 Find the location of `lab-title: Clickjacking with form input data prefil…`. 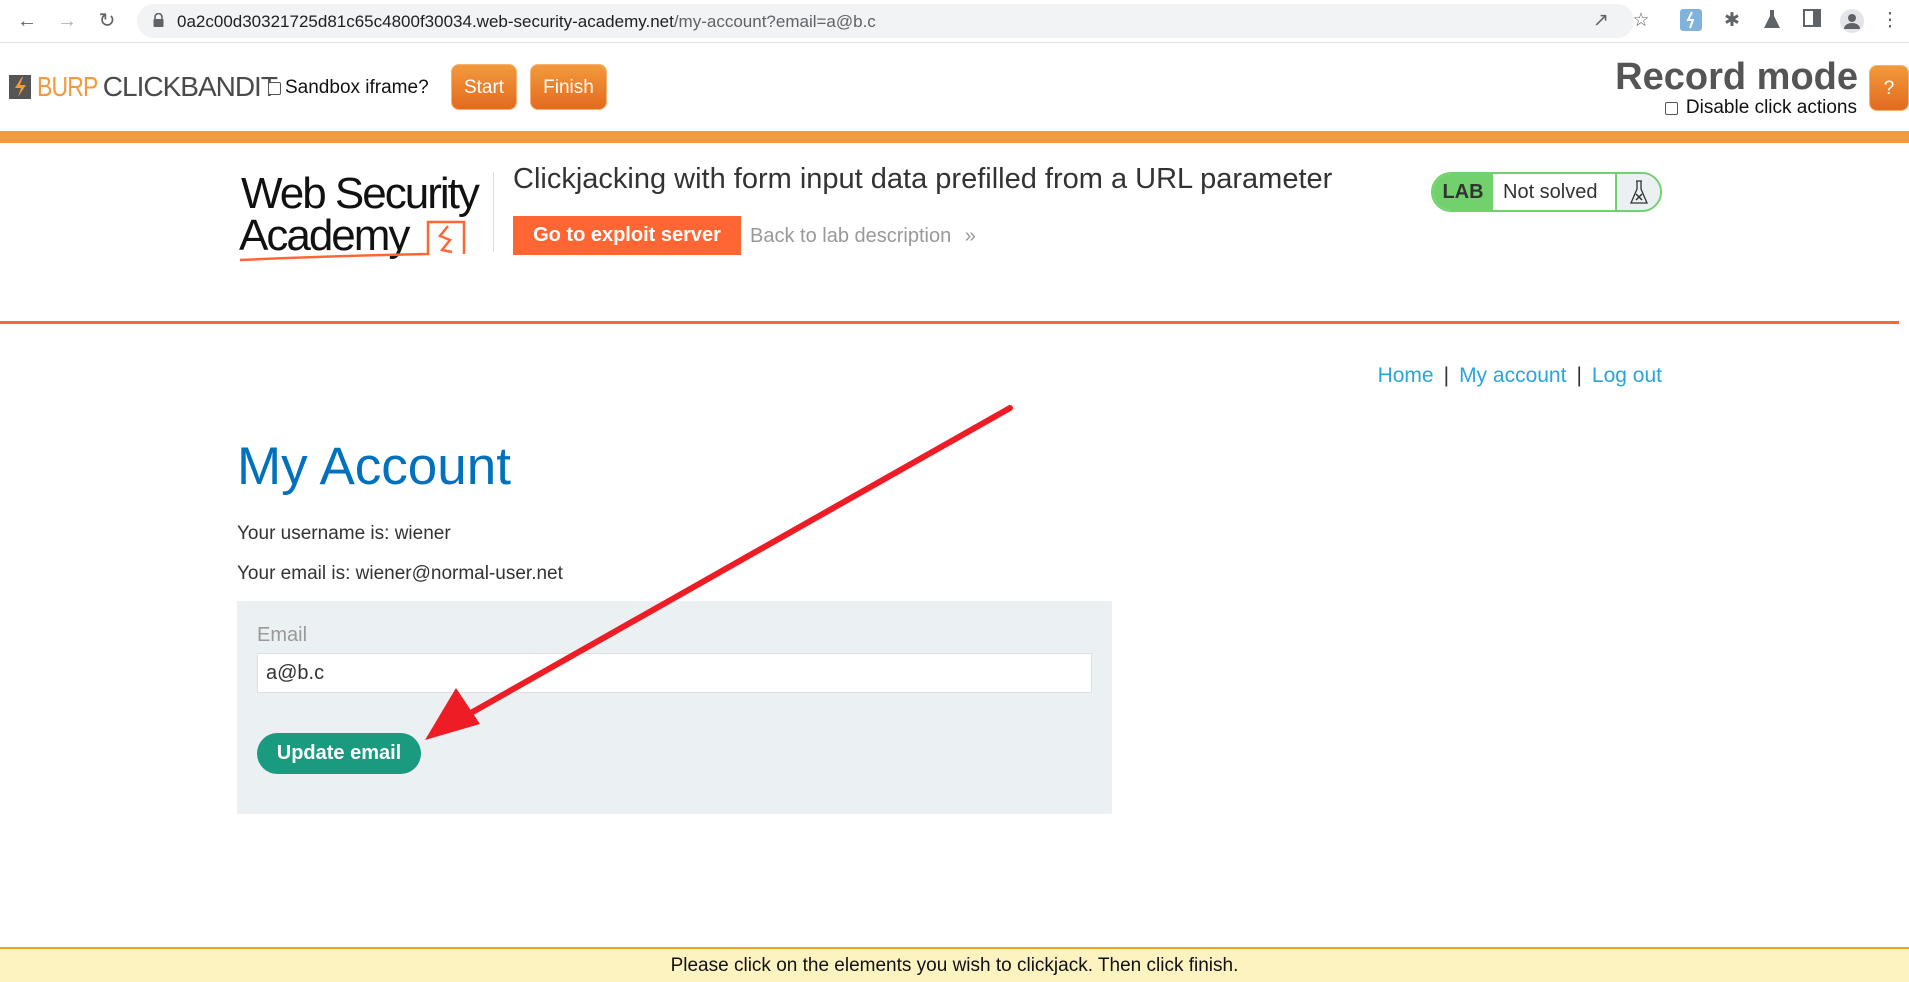

lab-title: Clickjacking with form input data prefil… is located at coordinates (923, 179).